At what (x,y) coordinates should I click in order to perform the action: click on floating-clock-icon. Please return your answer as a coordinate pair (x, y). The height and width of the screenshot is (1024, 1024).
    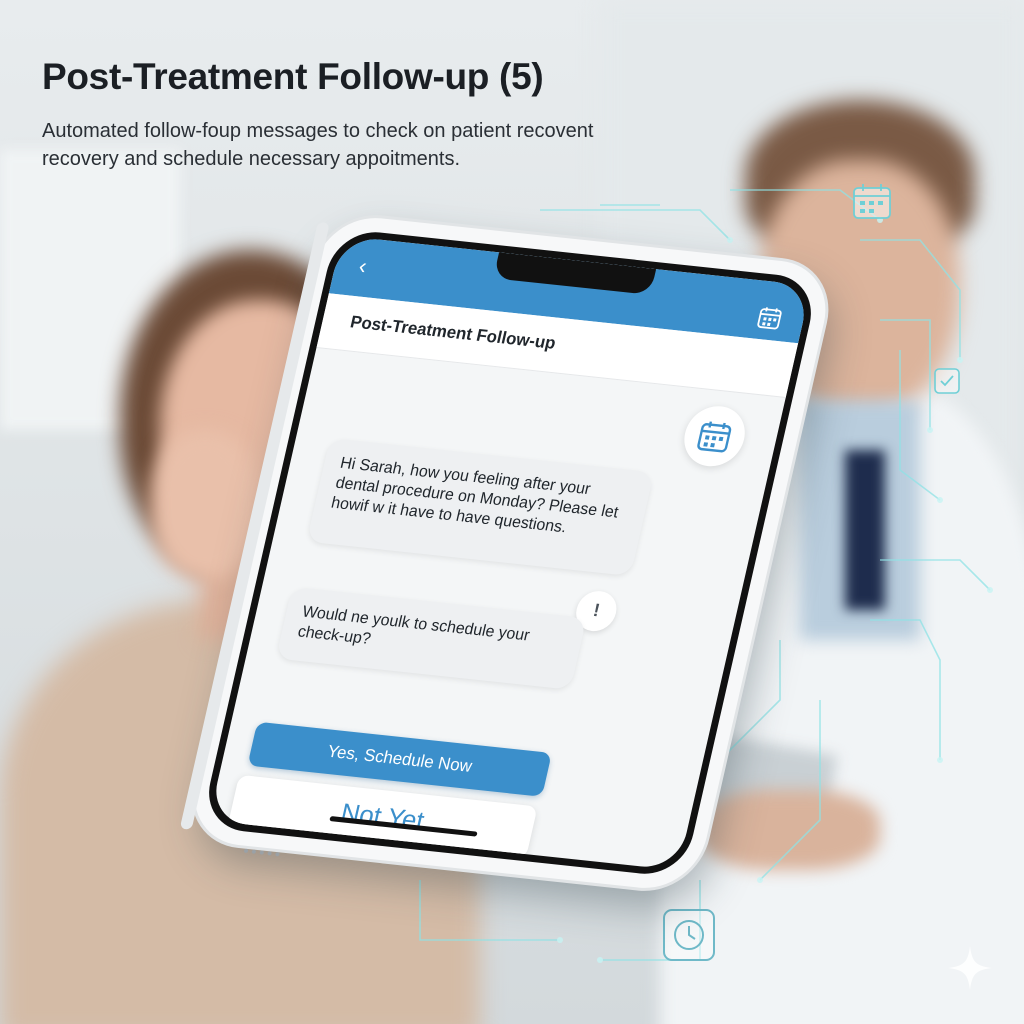
    Looking at the image, I should click on (689, 935).